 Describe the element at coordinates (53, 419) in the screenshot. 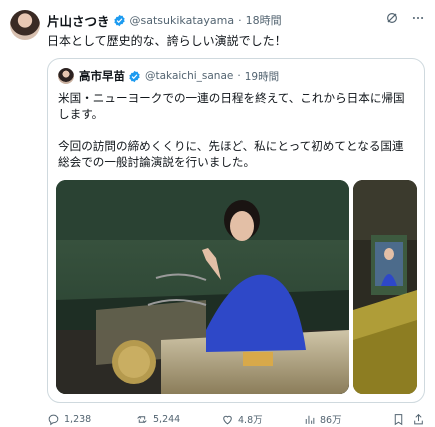

I see `reply-icon` at that location.